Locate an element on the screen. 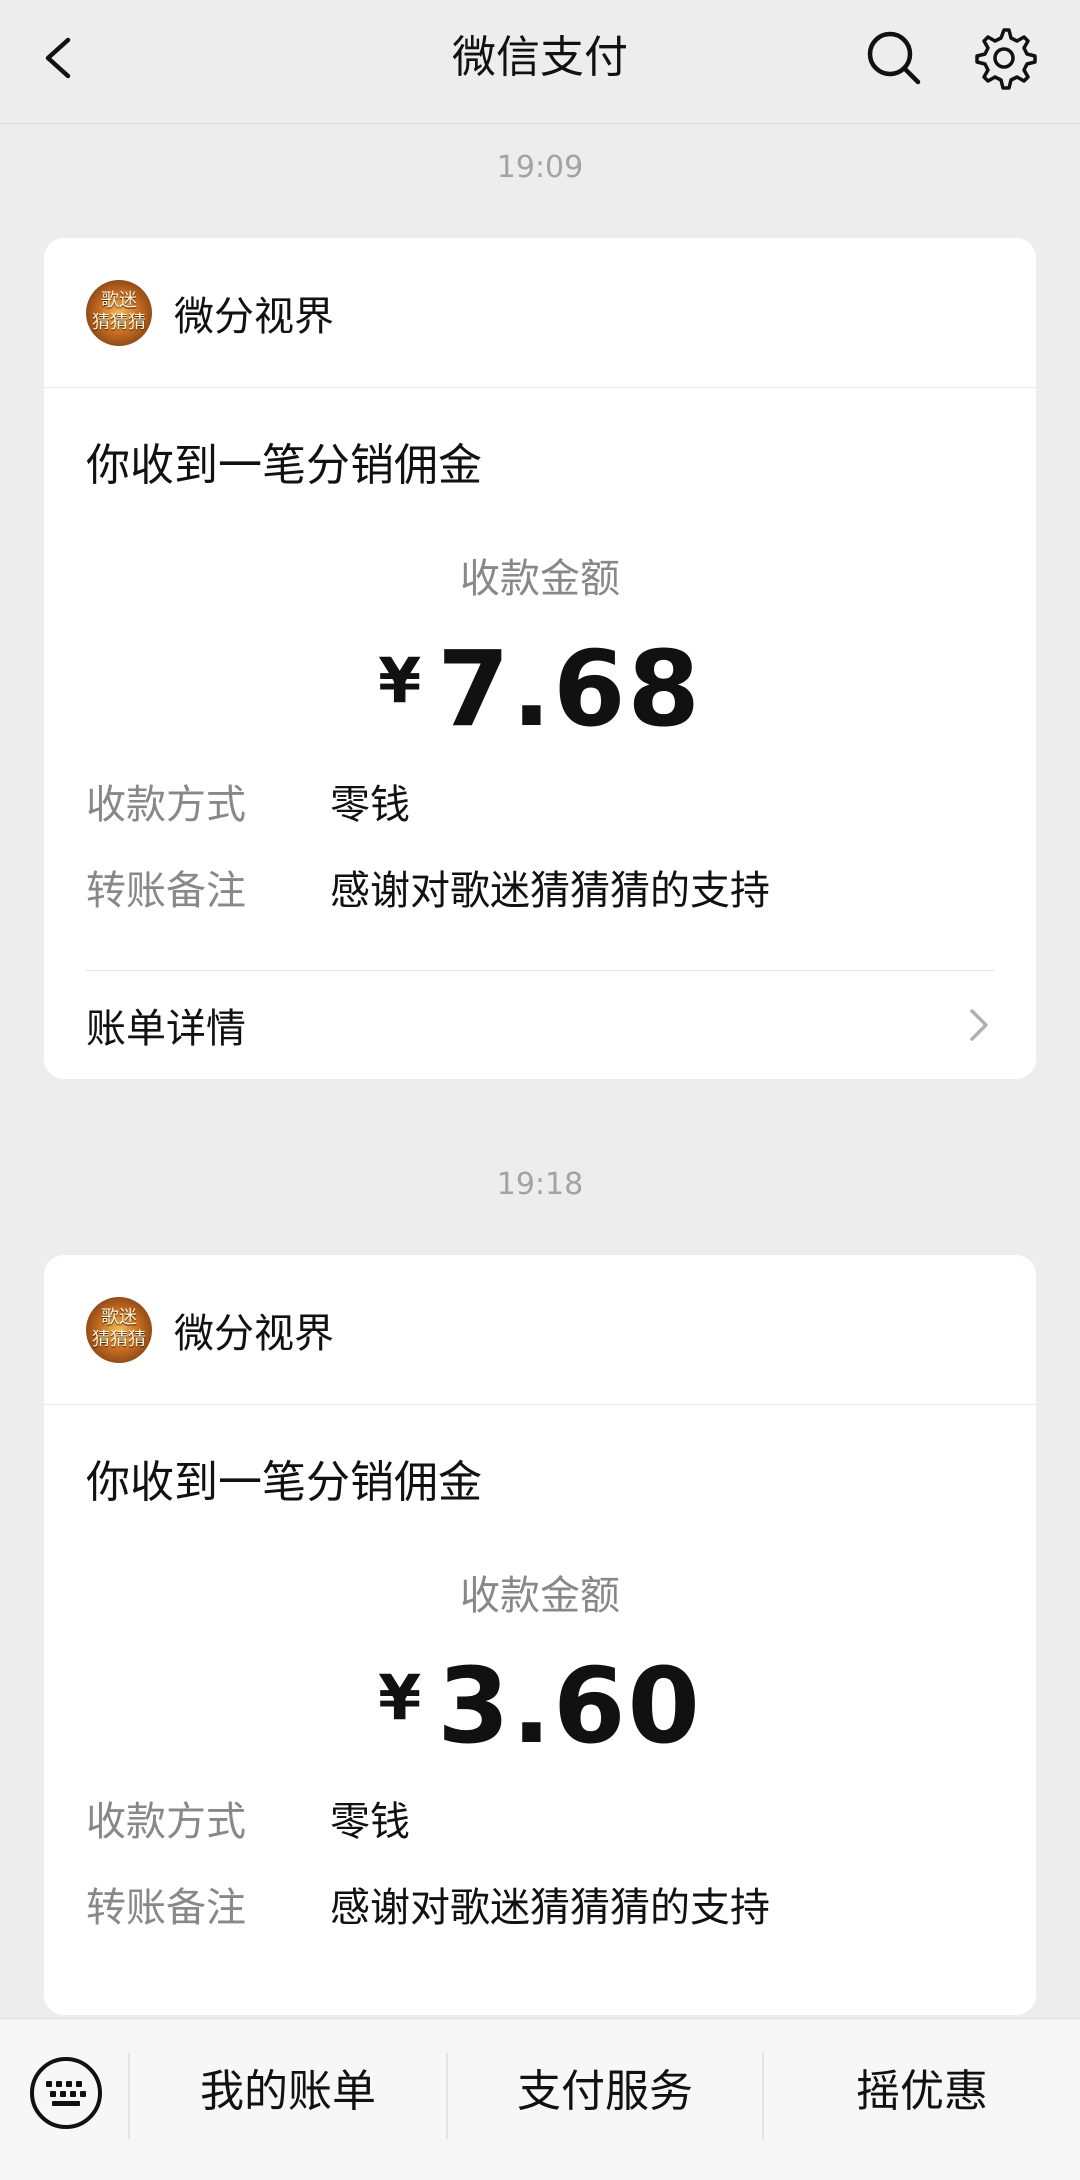 Image resolution: width=1080 pixels, height=2180 pixels. menu-payment-services: 支付服务 is located at coordinates (605, 2092).